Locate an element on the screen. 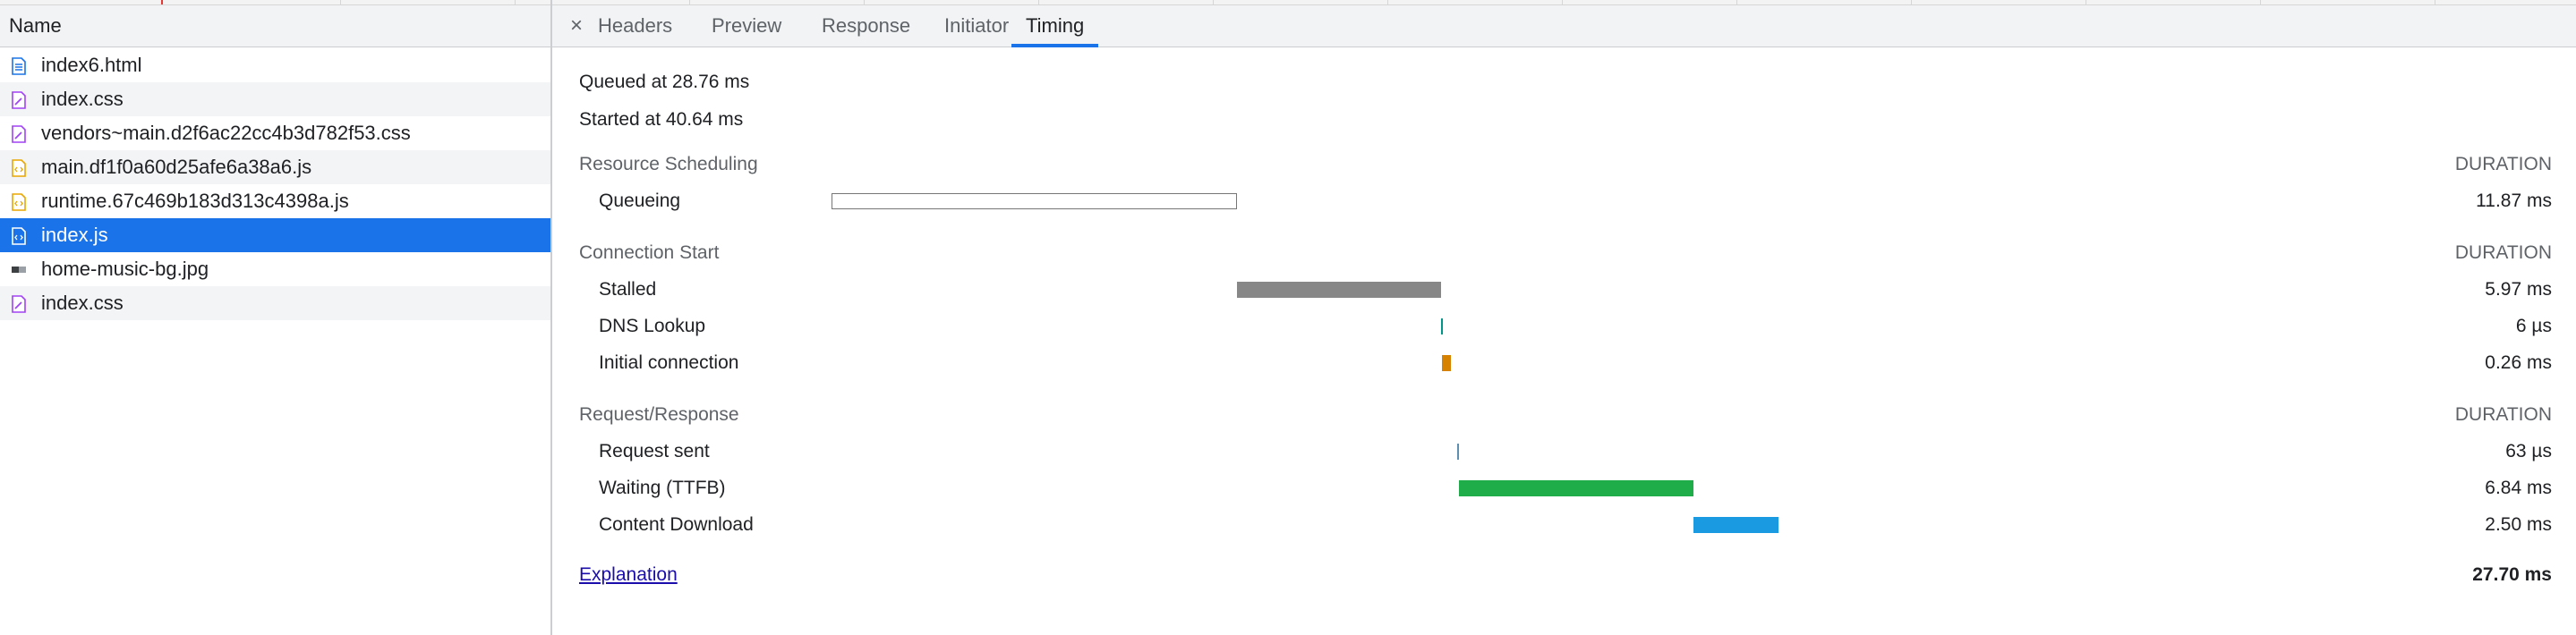 The width and height of the screenshot is (2576, 635). phase-label: Stalled is located at coordinates (628, 289).